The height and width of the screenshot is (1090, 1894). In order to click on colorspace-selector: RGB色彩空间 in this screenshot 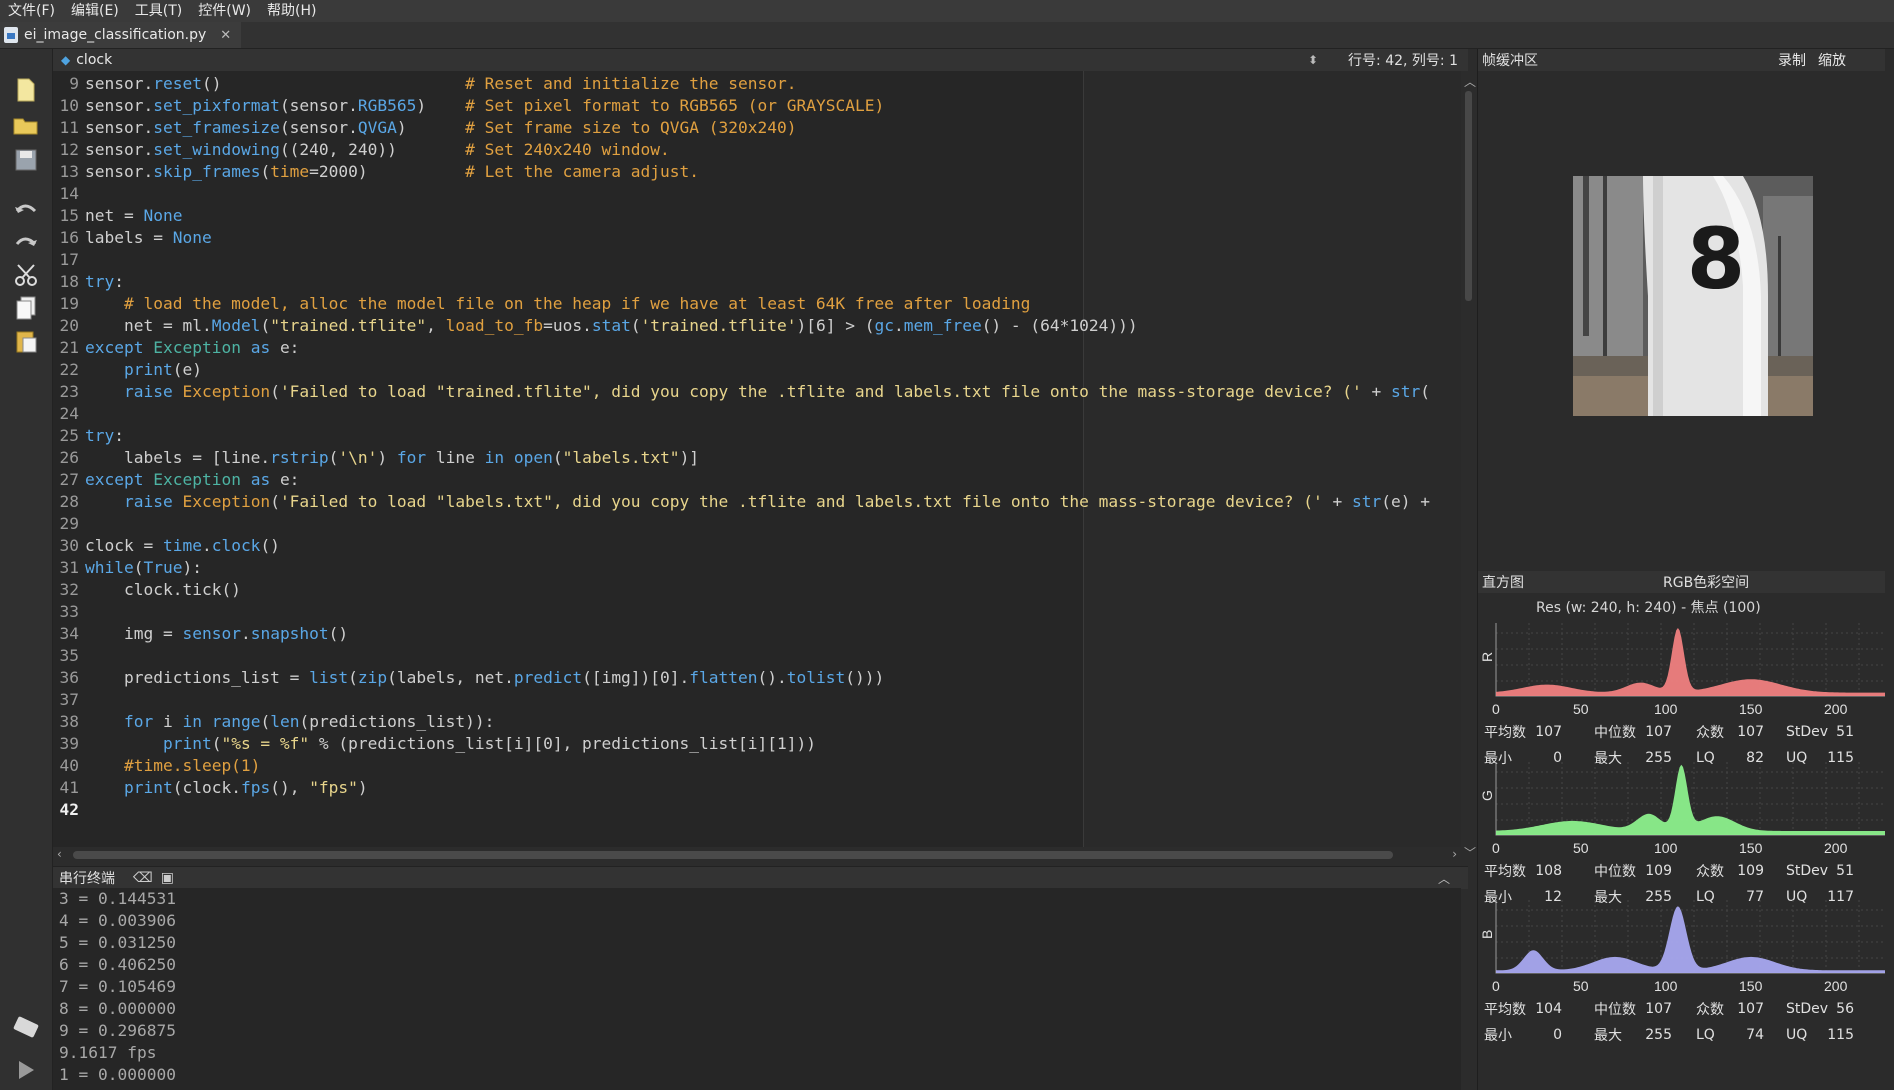, I will do `click(1706, 582)`.